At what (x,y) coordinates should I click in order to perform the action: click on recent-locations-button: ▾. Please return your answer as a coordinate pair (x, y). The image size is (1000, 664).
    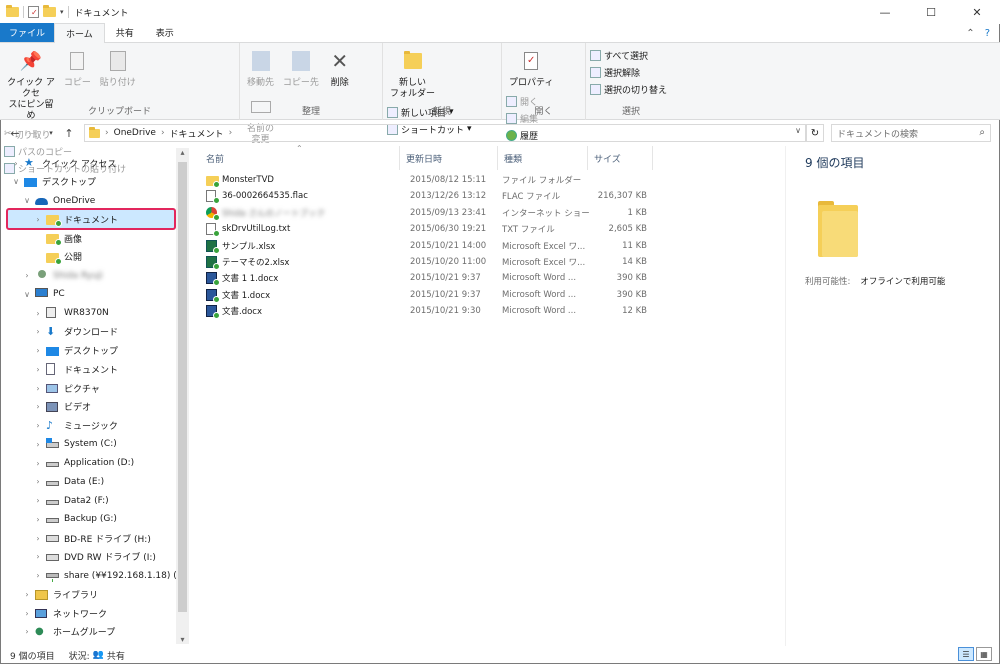
    Looking at the image, I should click on (51, 133).